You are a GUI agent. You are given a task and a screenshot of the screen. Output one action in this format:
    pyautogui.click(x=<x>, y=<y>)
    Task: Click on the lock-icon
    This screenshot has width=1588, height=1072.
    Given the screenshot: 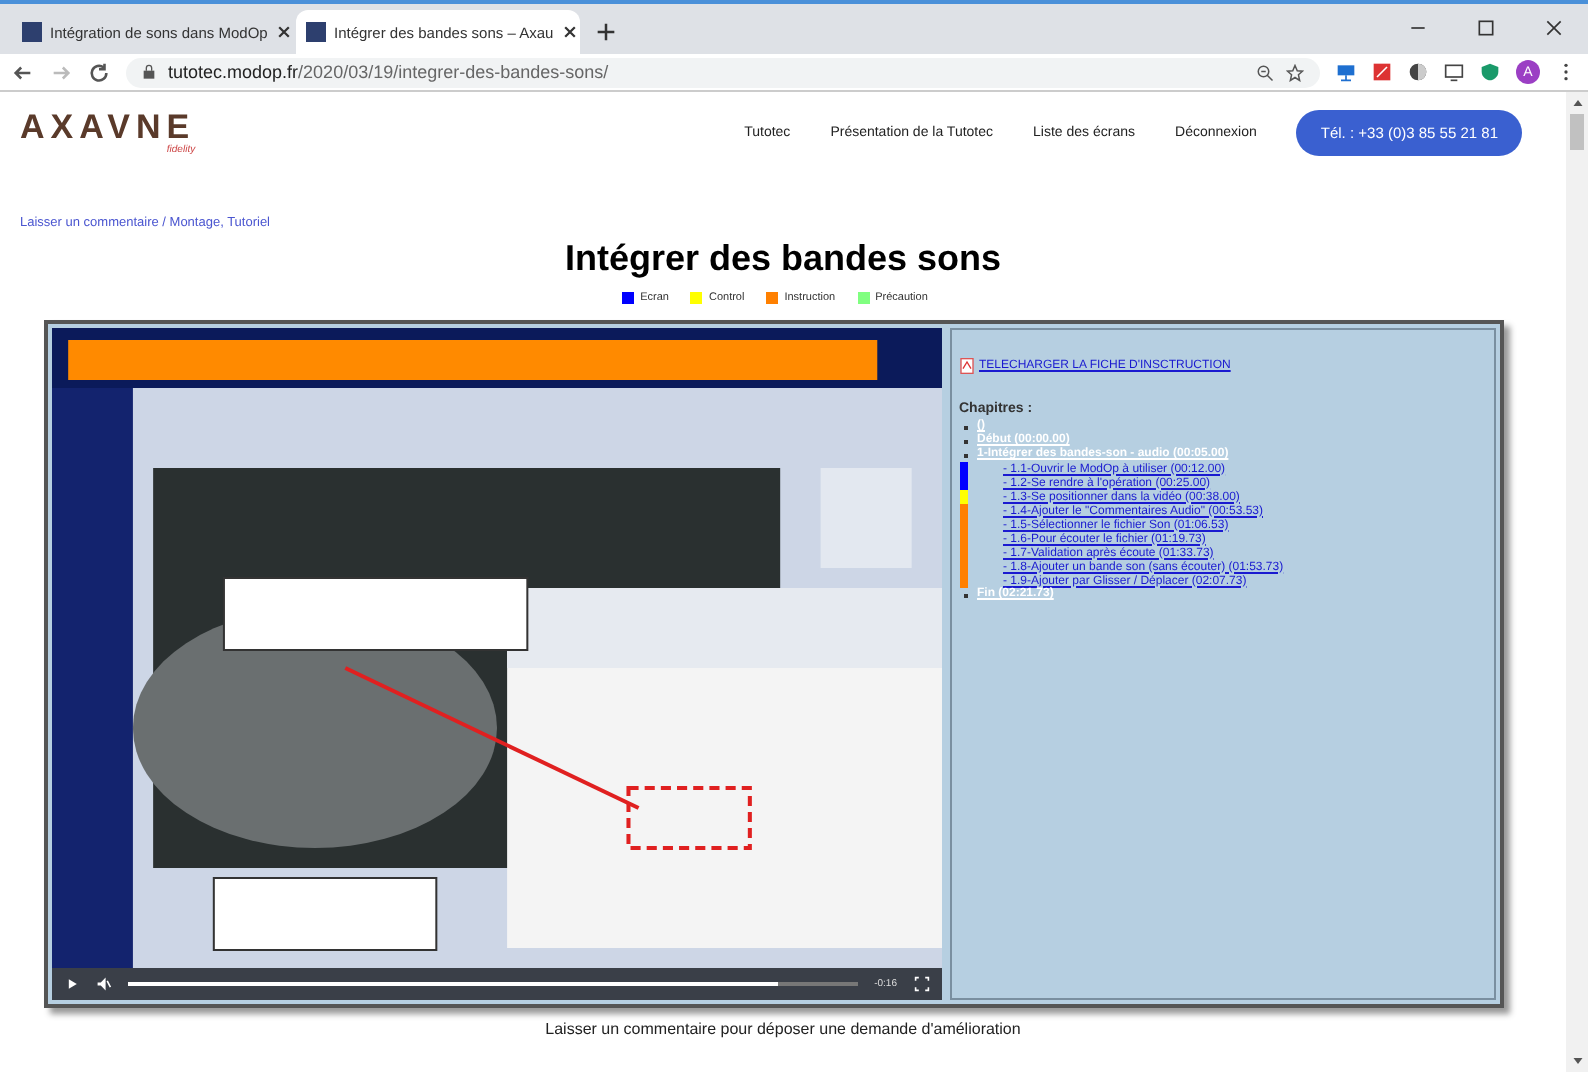 What is the action you would take?
    pyautogui.click(x=149, y=72)
    